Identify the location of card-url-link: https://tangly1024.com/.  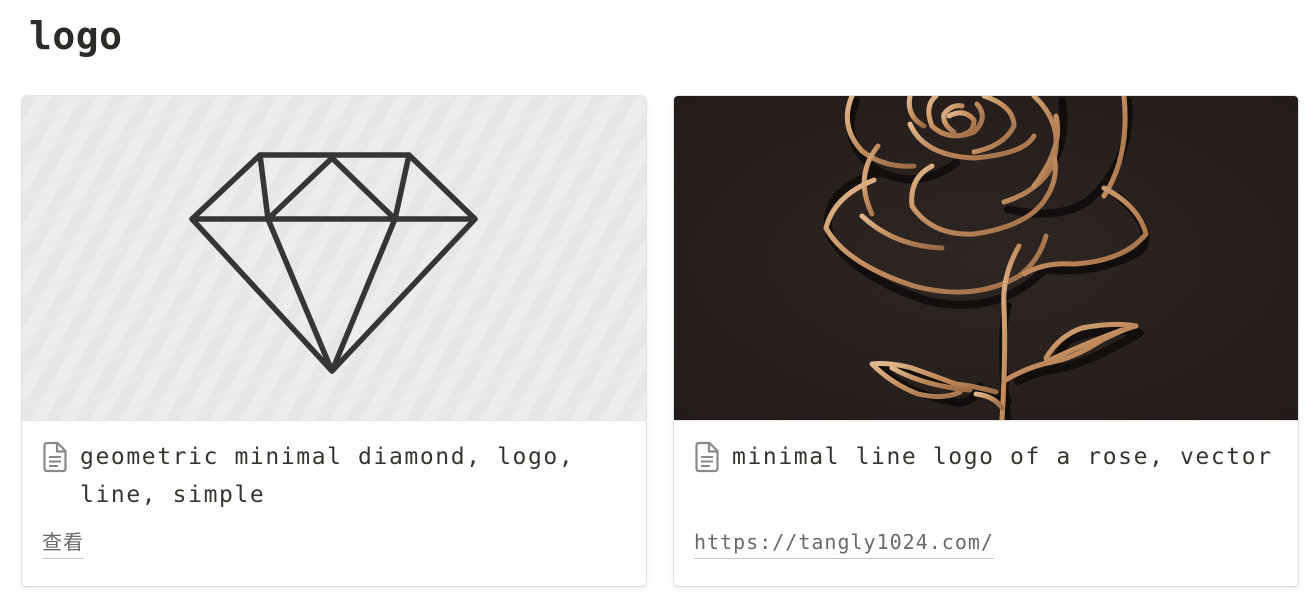
(844, 542).